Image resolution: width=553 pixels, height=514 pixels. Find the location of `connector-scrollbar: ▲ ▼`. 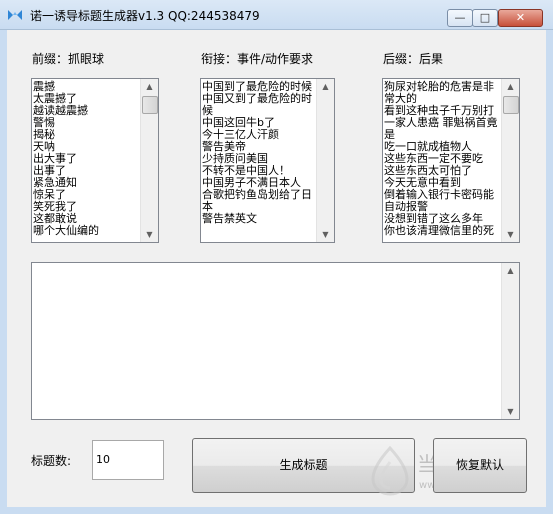

connector-scrollbar: ▲ ▼ is located at coordinates (325, 160).